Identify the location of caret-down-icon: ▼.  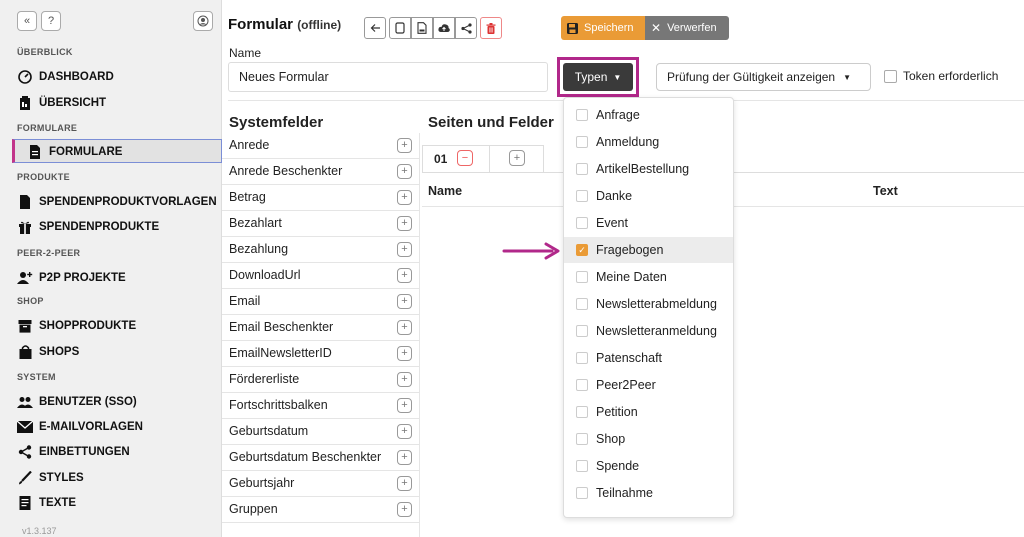
(847, 77).